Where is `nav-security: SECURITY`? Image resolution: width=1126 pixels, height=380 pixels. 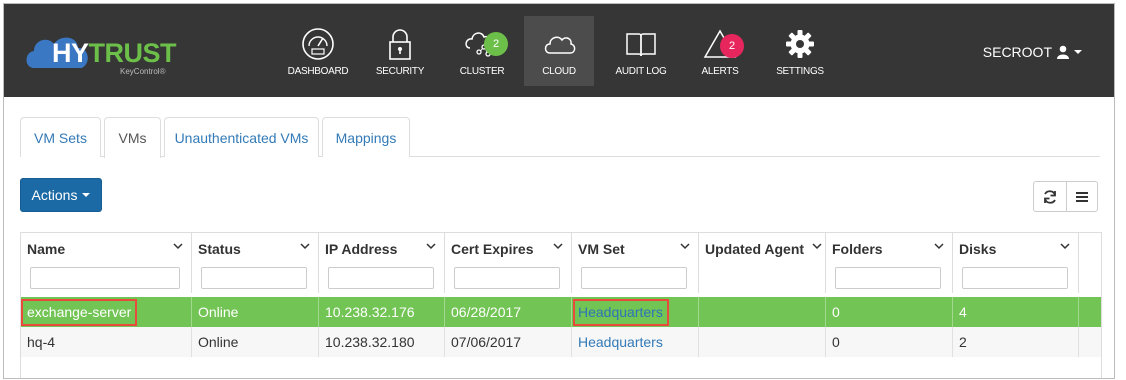 nav-security: SECURITY is located at coordinates (400, 51).